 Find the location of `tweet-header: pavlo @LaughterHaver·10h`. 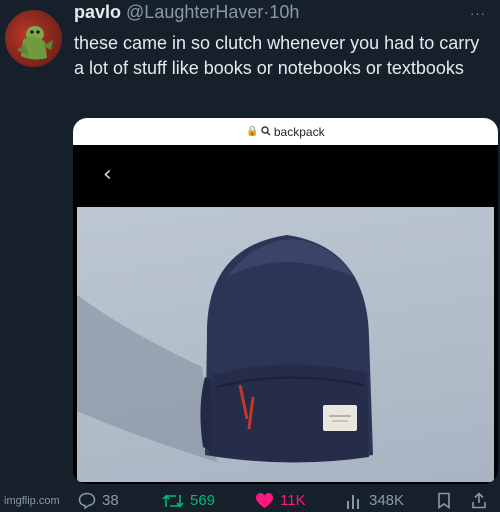

tweet-header: pavlo @LaughterHaver·10h is located at coordinates (186, 12).